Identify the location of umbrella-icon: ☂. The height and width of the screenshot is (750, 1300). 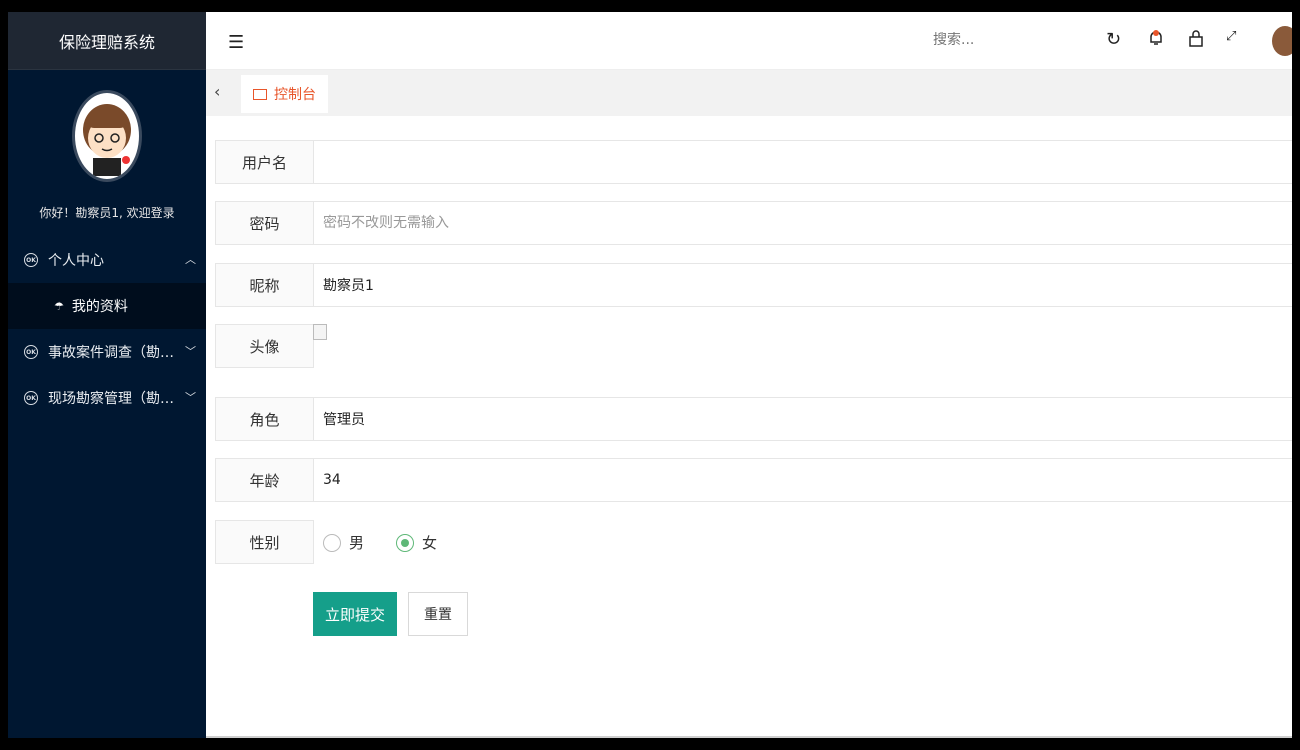
(59, 306).